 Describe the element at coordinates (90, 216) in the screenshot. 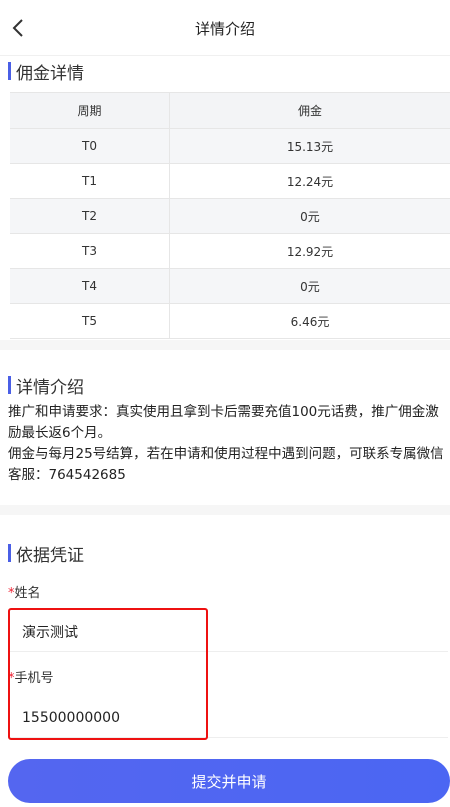

I see `period-cell: T2` at that location.